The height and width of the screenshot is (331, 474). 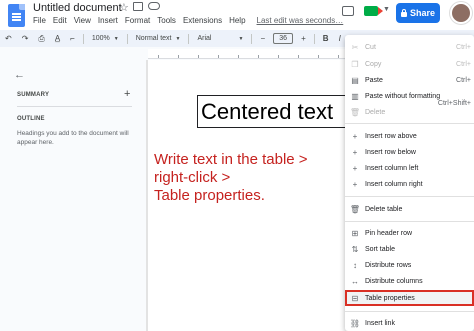 I want to click on link-icon: ⛓, so click(x=355, y=323).